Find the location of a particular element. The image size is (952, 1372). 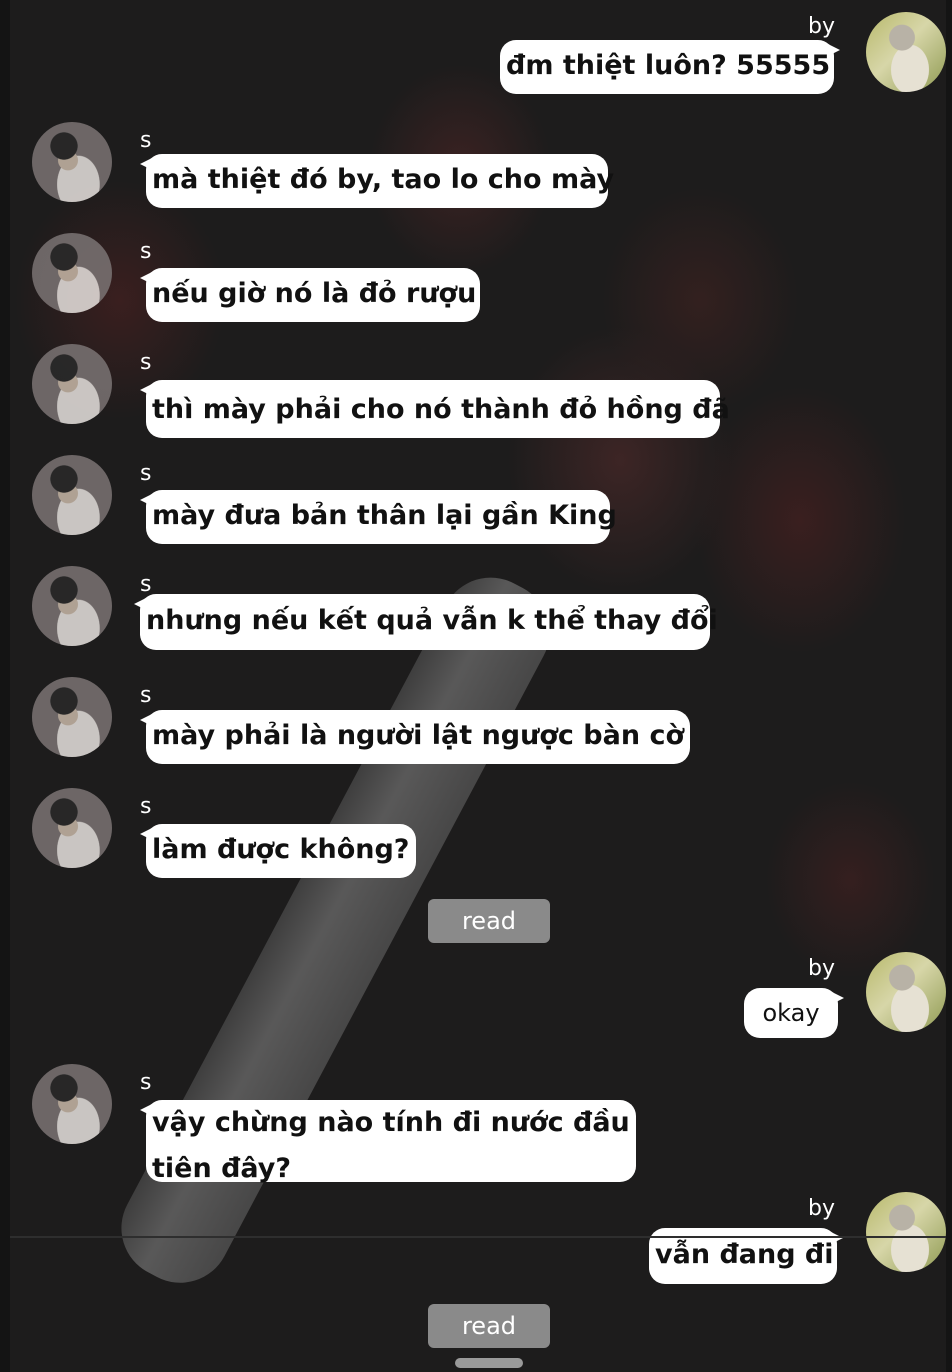

message-bubble-left: nhưng nếu kết quả vẫn k thể thay đổi is located at coordinates (426, 622).